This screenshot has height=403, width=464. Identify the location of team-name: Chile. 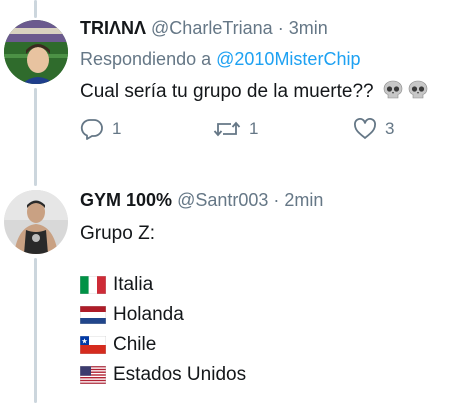
(135, 344).